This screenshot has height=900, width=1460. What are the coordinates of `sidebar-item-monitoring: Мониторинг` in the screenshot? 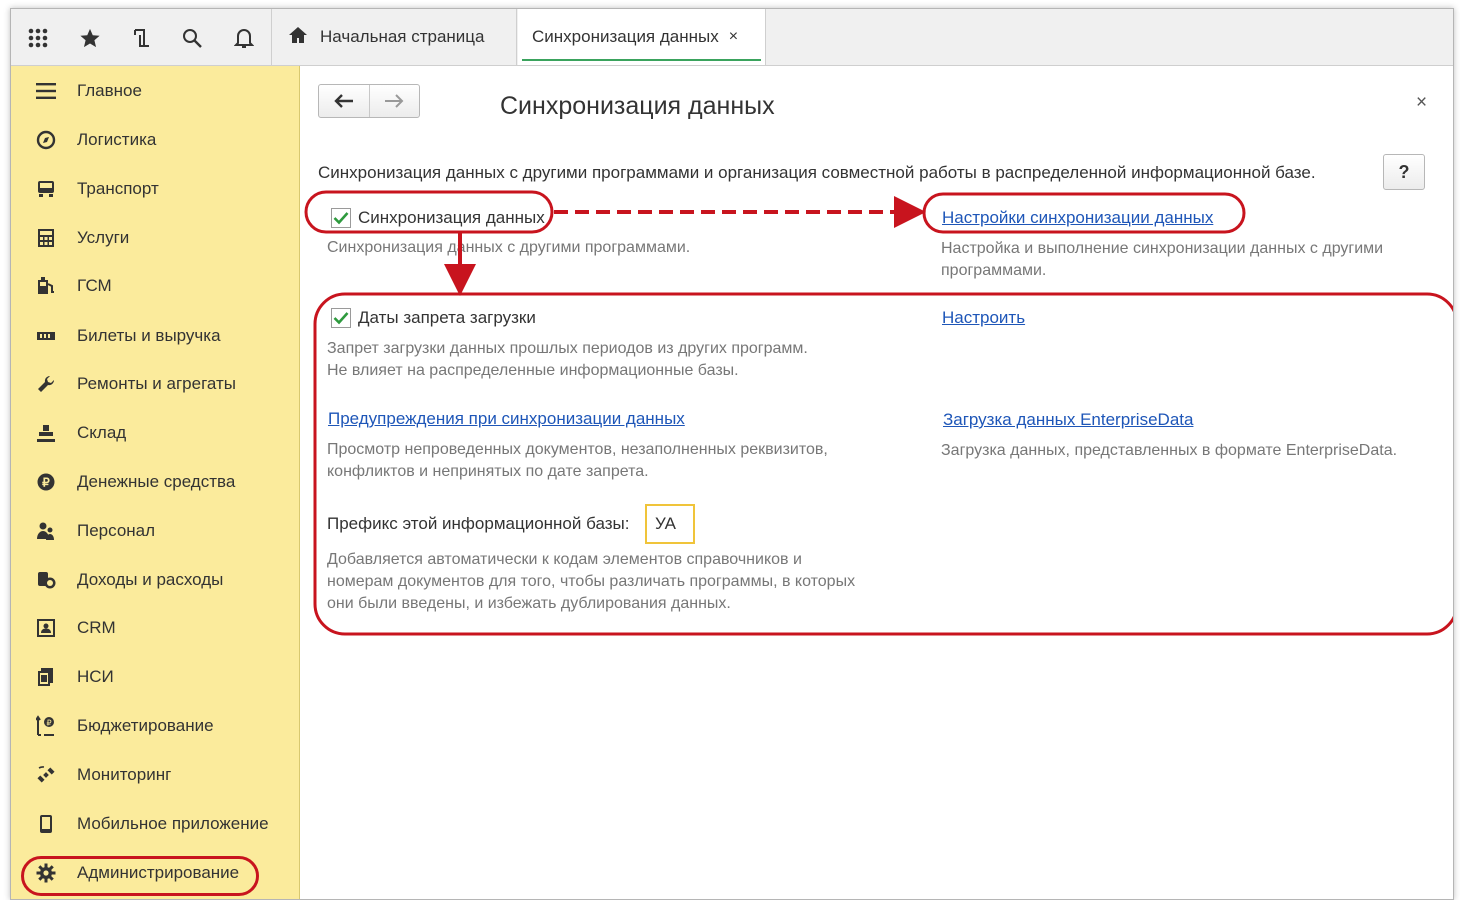 It's located at (155, 775).